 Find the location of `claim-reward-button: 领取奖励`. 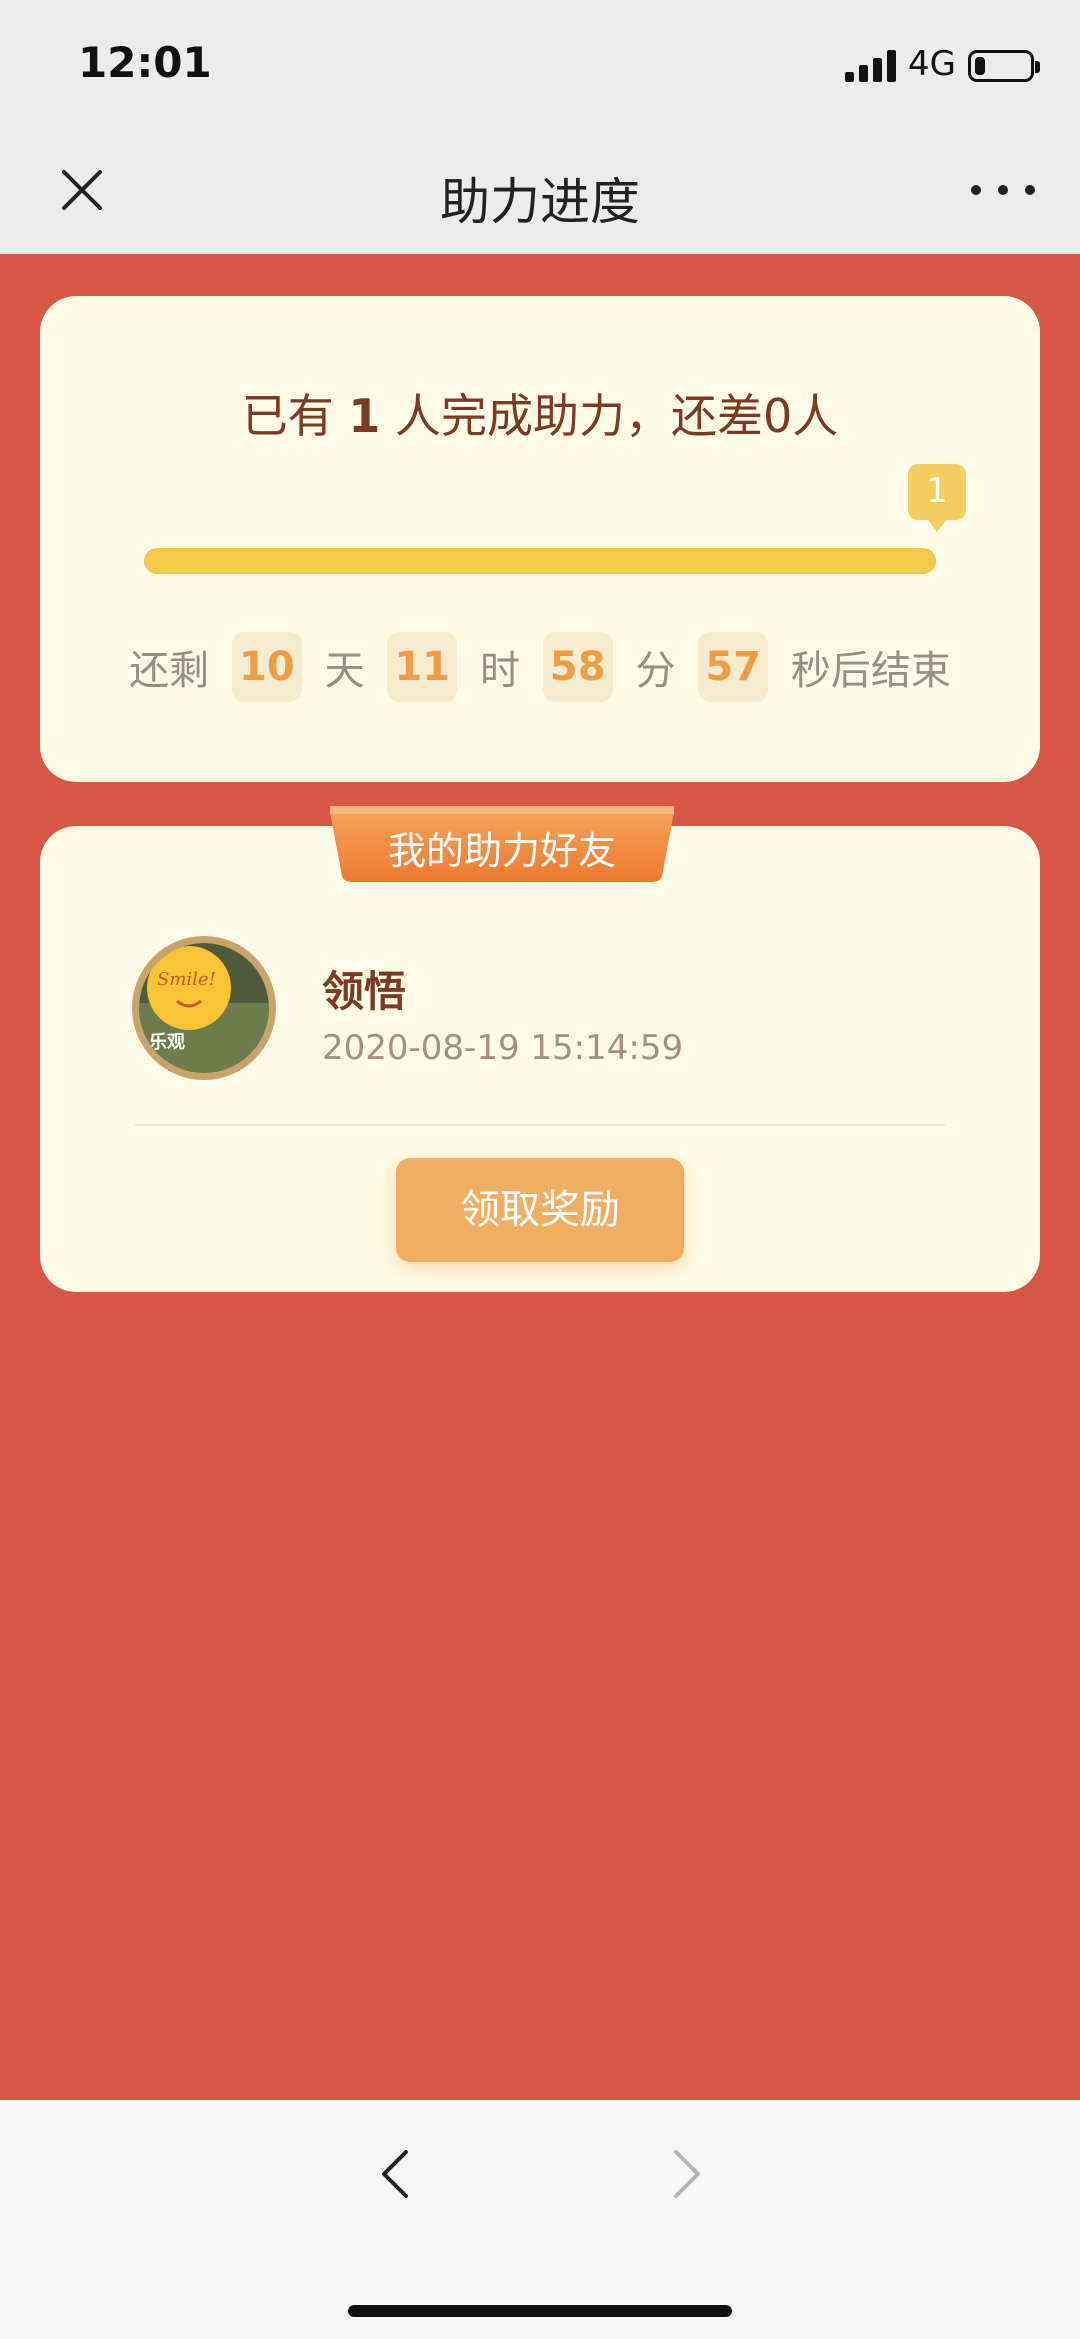

claim-reward-button: 领取奖励 is located at coordinates (540, 1210).